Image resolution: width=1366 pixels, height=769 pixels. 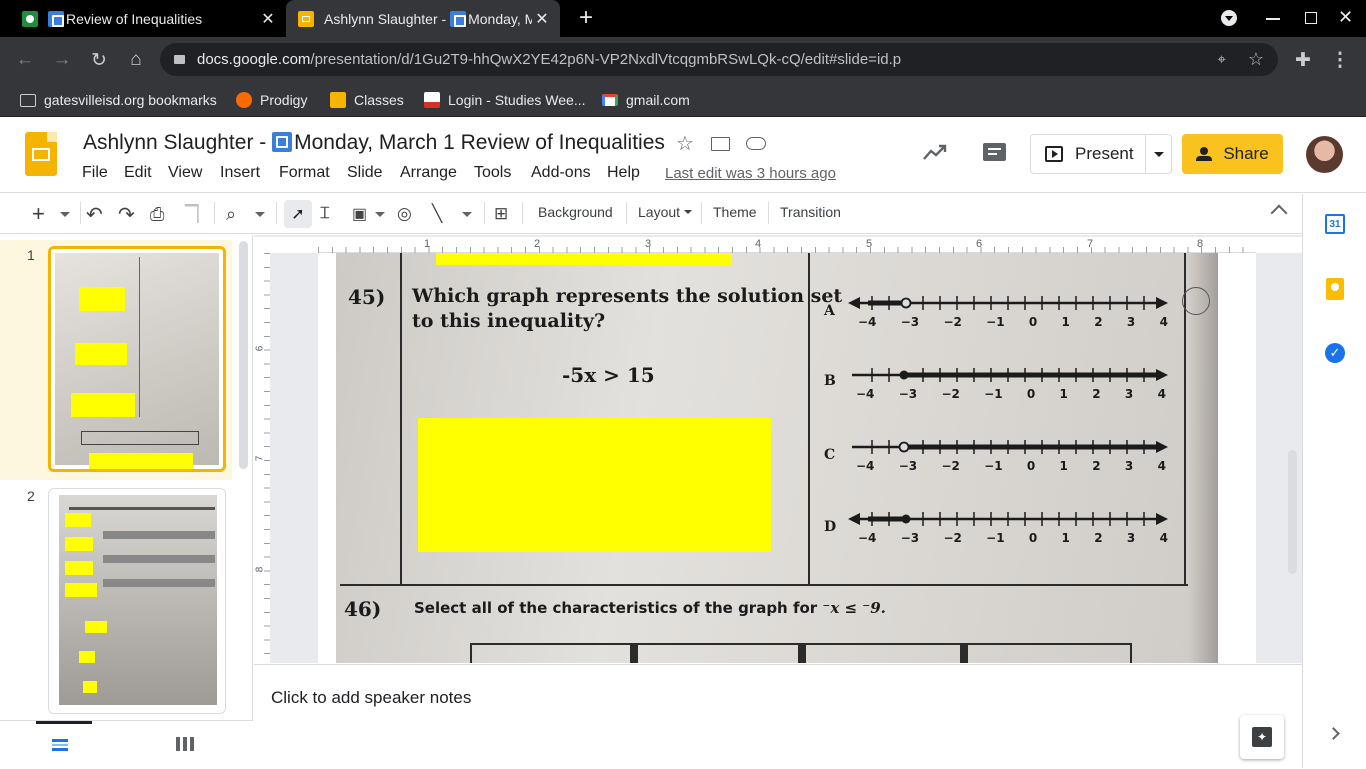 I want to click on paint-format-icon: ▔▏, so click(x=197, y=214).